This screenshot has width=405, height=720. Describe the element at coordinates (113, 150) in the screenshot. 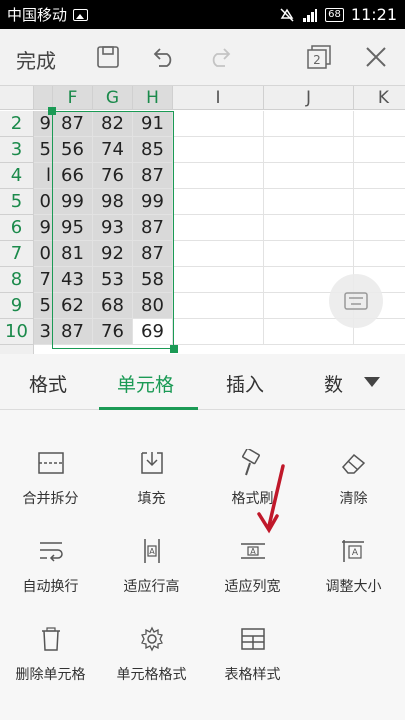

I see `table-cell: 74` at that location.